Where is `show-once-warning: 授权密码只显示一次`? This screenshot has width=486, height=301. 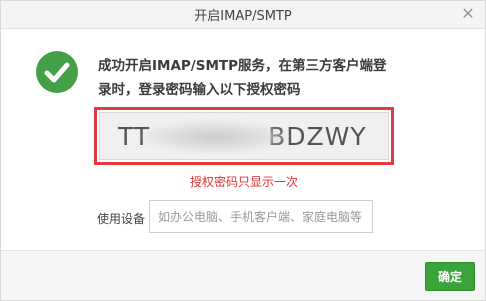
show-once-warning: 授权密码只显示一次 is located at coordinates (243, 182).